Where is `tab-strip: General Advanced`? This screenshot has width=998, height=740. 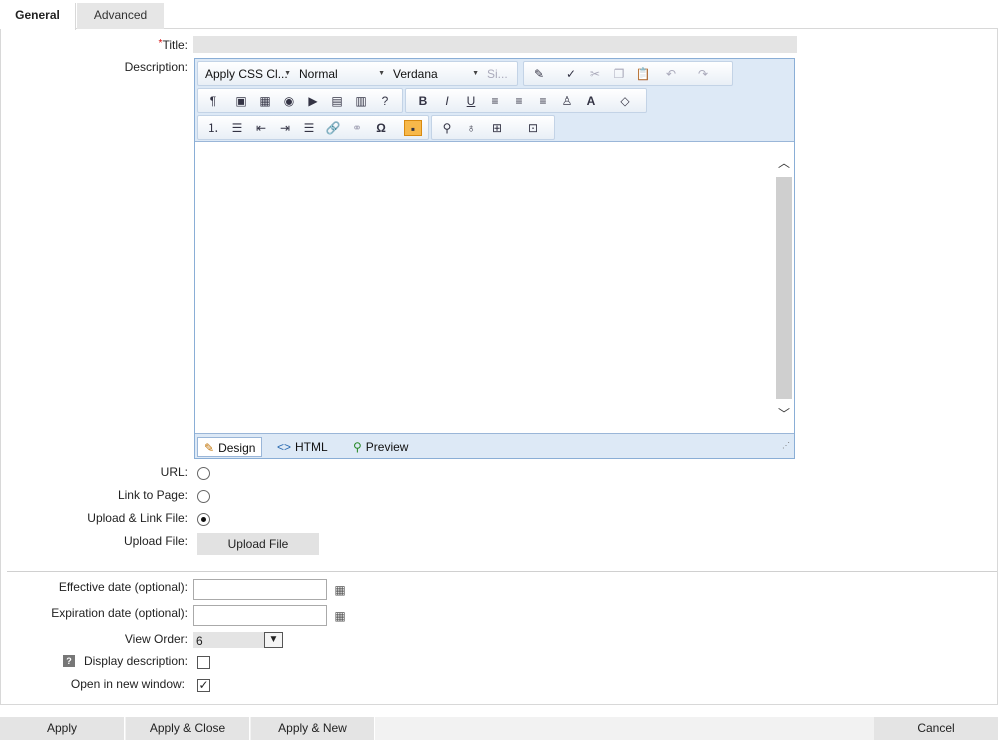 tab-strip: General Advanced is located at coordinates (499, 15).